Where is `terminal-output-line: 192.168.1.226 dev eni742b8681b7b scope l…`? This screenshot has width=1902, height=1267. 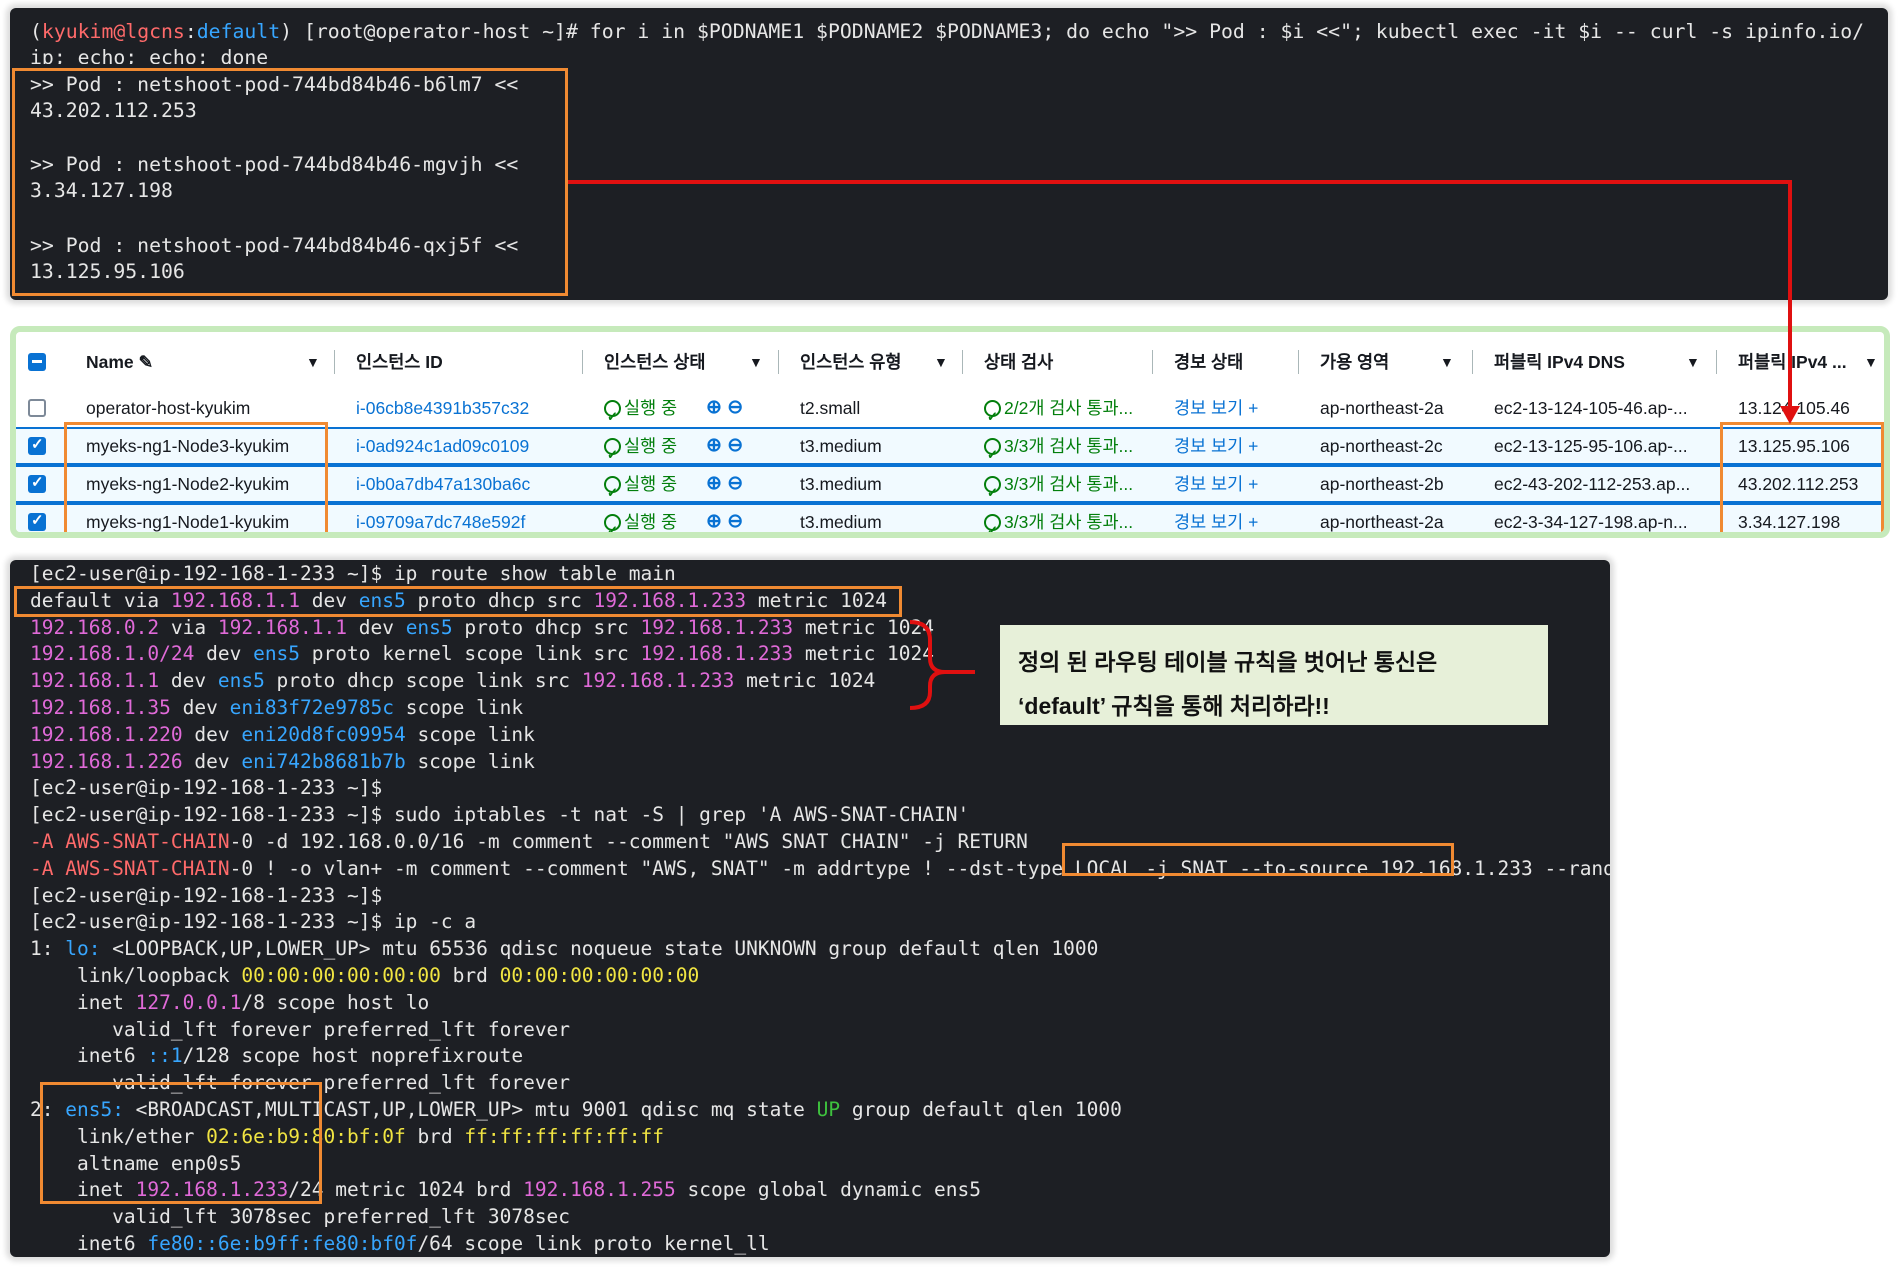
terminal-output-line: 192.168.1.226 dev eni742b8681b7b scope l… is located at coordinates (282, 761).